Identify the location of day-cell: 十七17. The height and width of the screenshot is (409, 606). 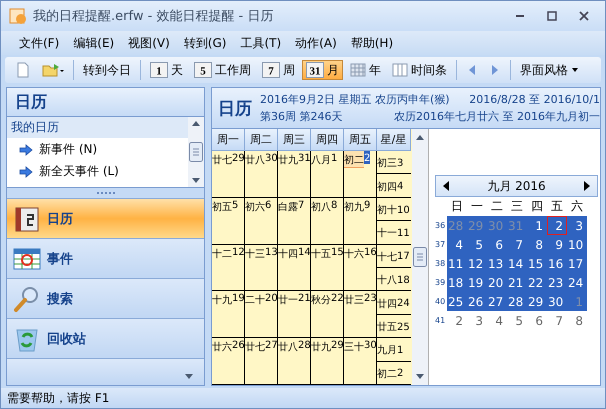
(394, 256).